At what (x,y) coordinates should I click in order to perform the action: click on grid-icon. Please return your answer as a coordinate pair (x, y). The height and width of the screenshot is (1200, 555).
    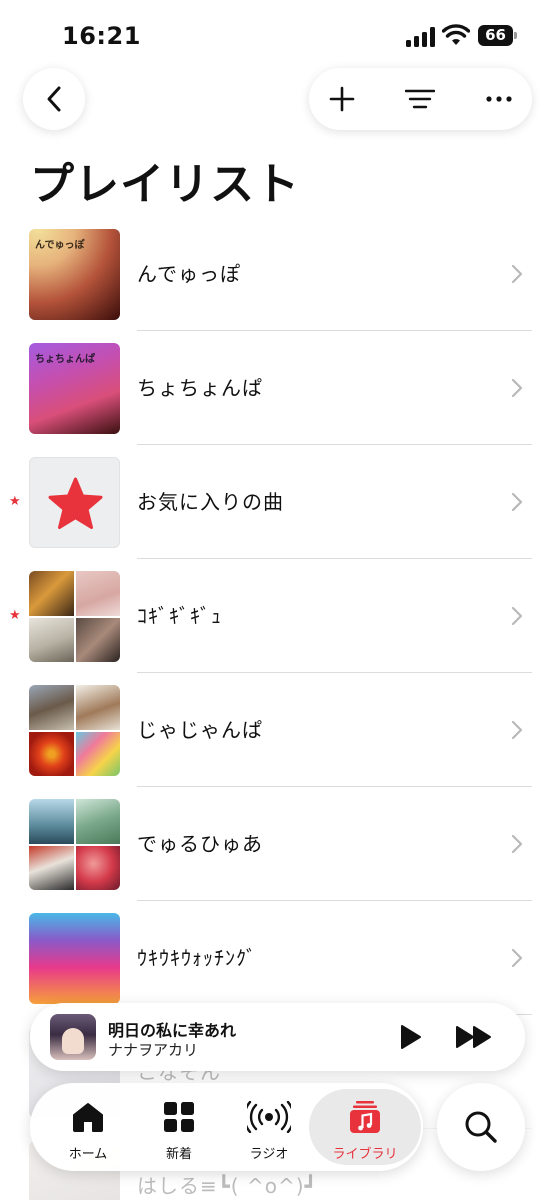
    Looking at the image, I should click on (179, 1117).